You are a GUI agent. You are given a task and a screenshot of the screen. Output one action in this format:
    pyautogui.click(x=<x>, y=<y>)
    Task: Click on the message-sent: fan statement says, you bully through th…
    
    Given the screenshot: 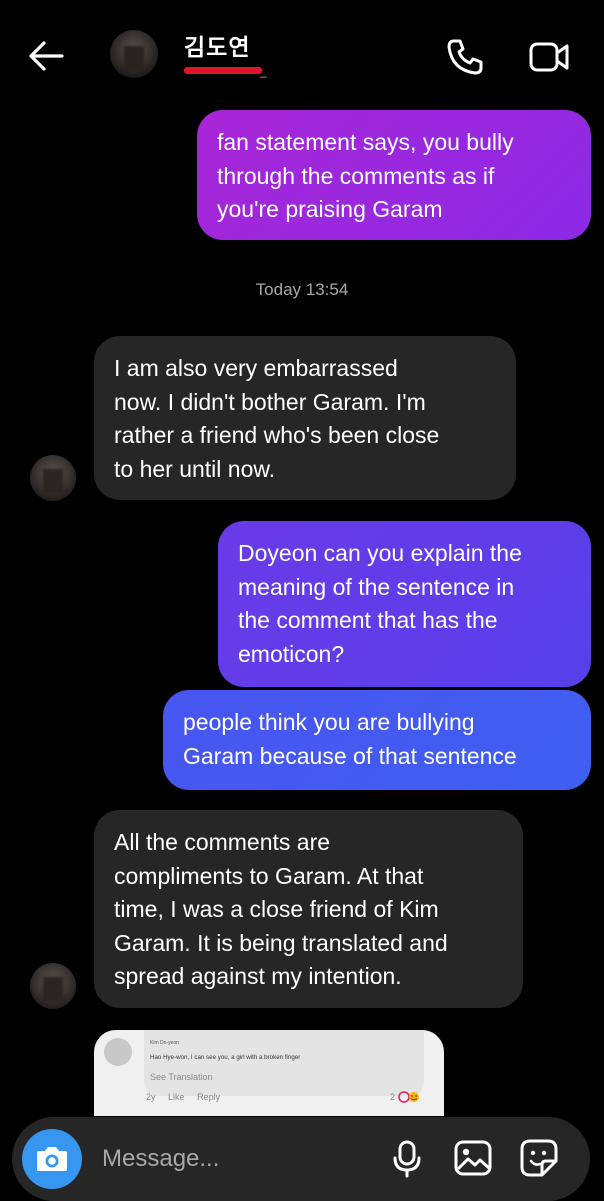 What is the action you would take?
    pyautogui.click(x=394, y=175)
    